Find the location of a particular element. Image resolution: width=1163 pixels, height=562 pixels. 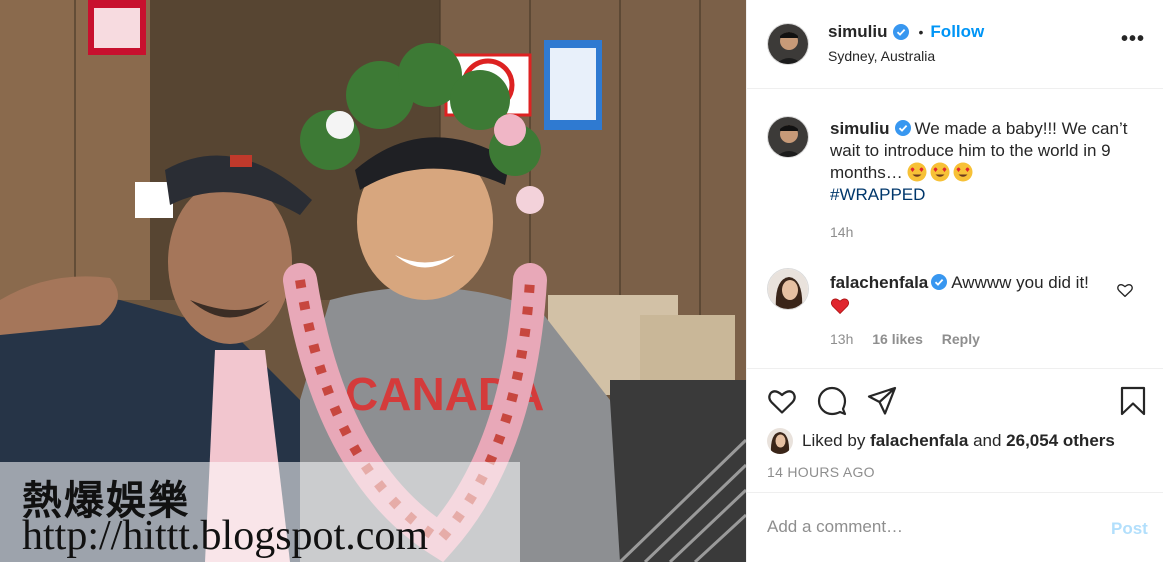

caption-avatar is located at coordinates (788, 137).